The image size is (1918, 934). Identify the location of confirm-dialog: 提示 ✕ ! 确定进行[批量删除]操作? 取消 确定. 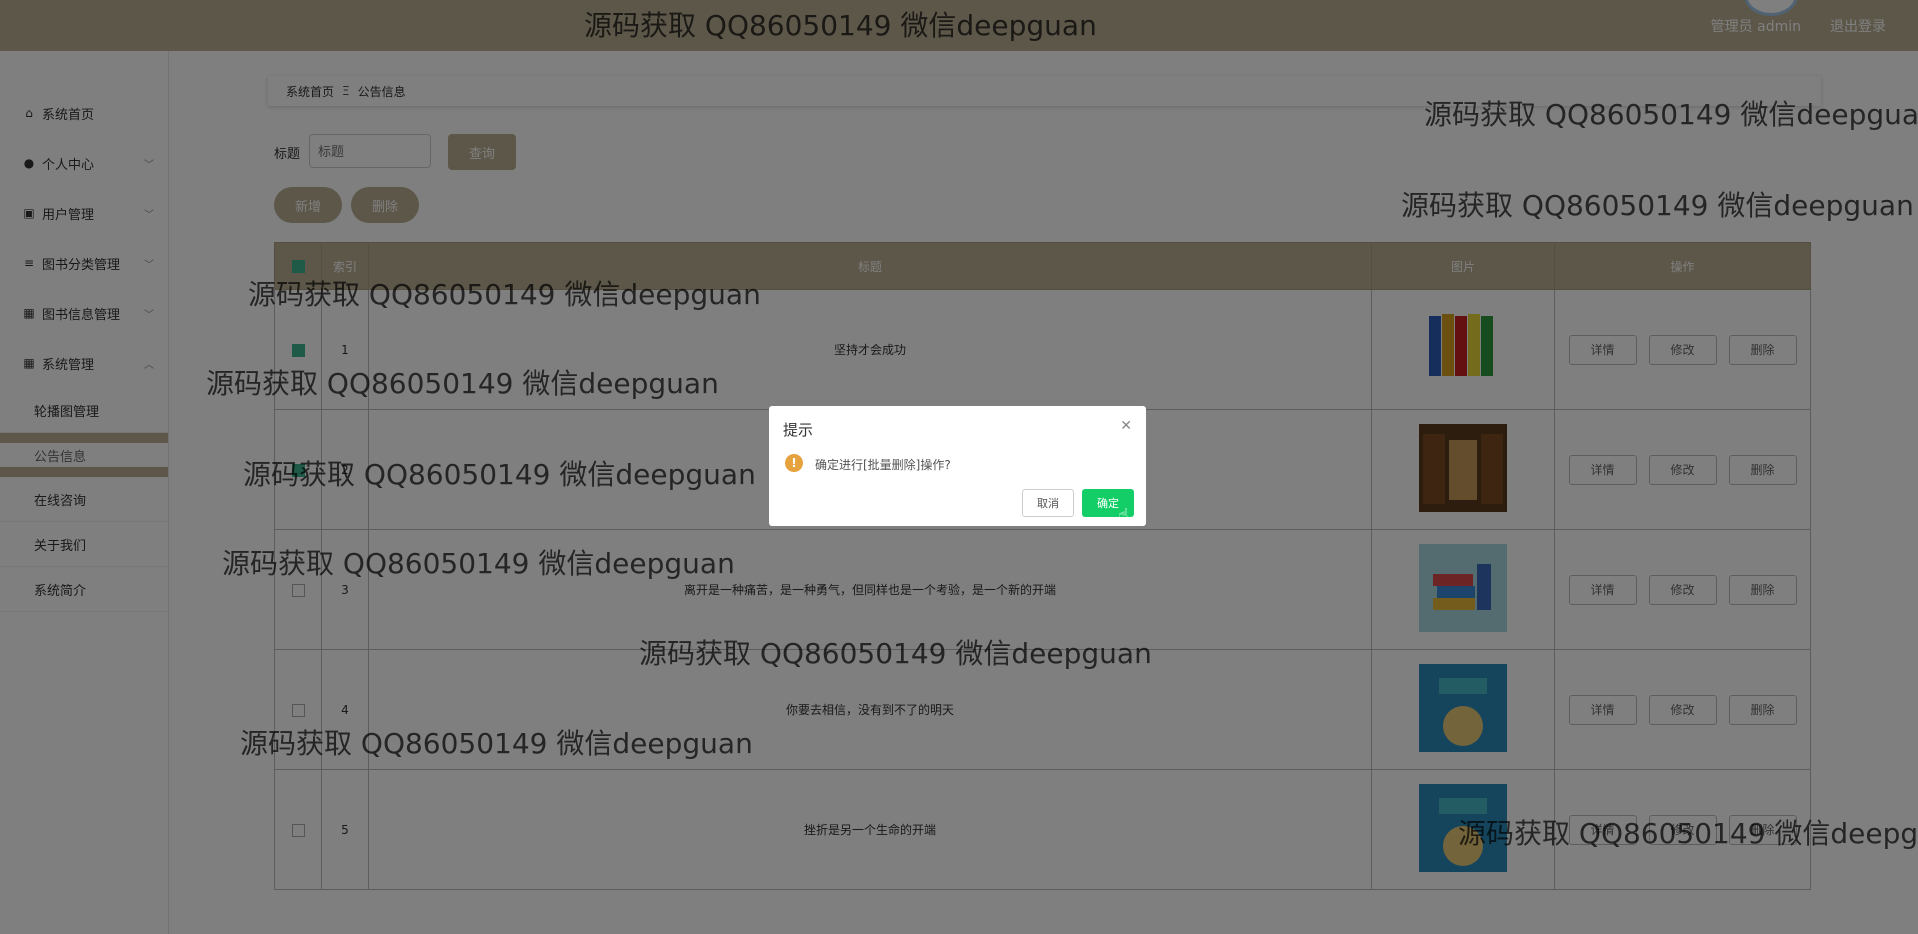
(957, 466).